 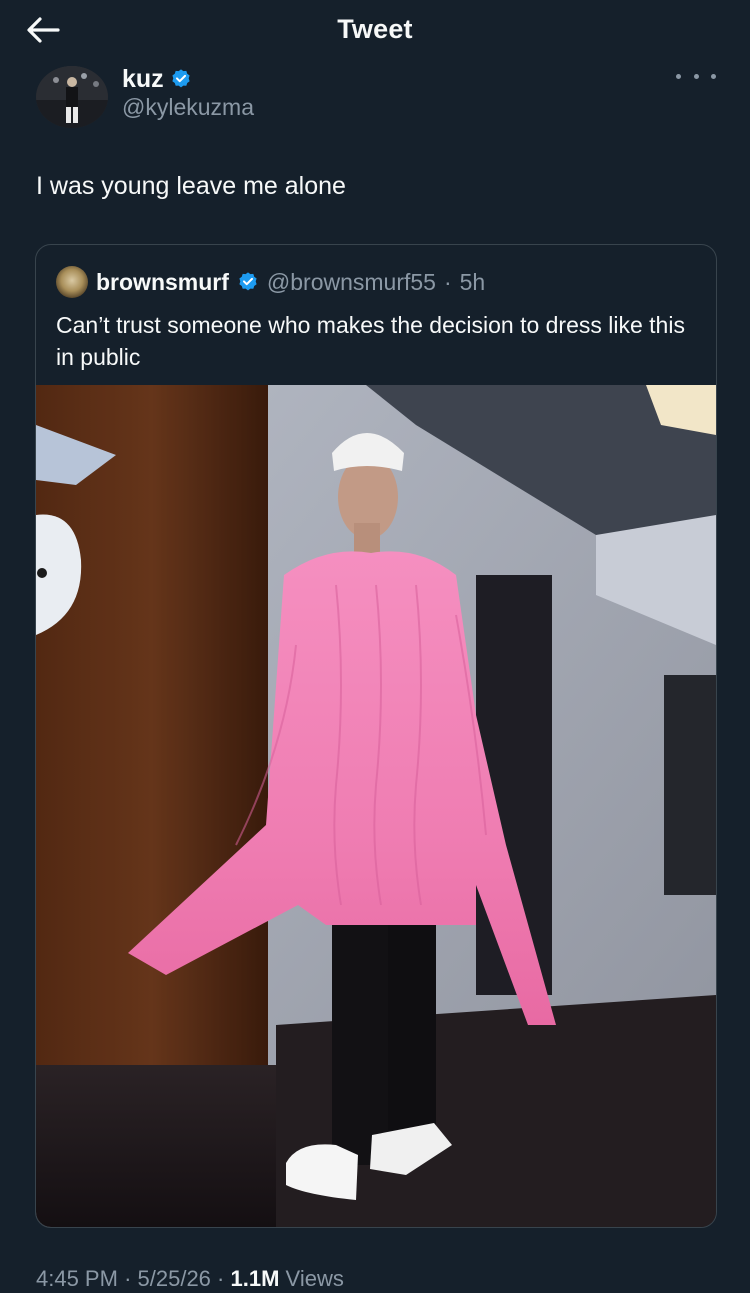 I want to click on avatar-image, so click(x=72, y=97).